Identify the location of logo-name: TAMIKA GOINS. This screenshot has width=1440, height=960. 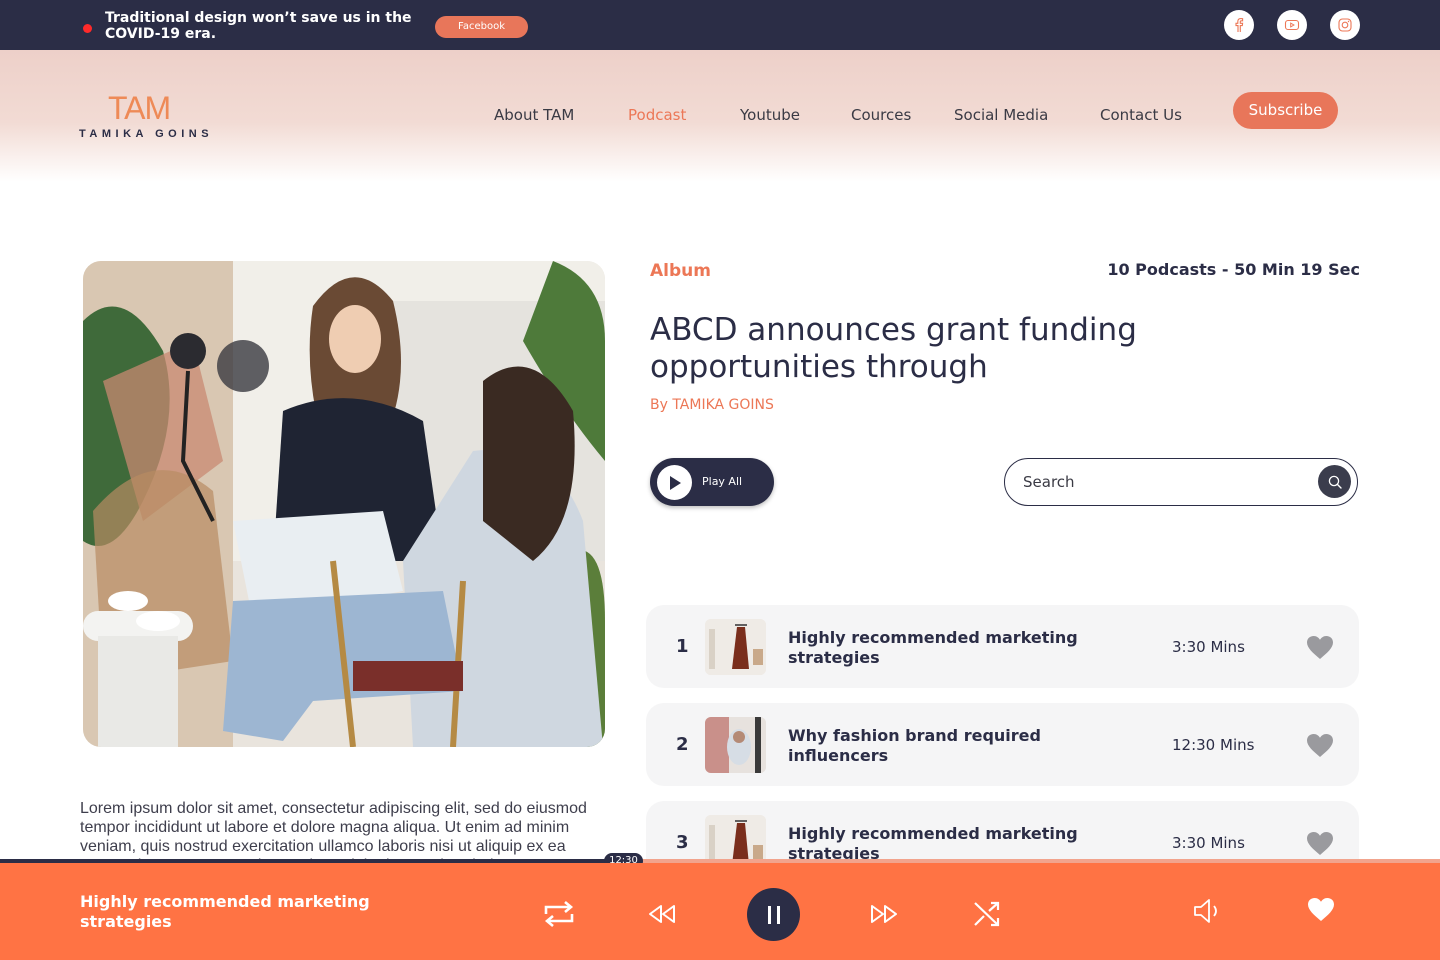
(146, 134).